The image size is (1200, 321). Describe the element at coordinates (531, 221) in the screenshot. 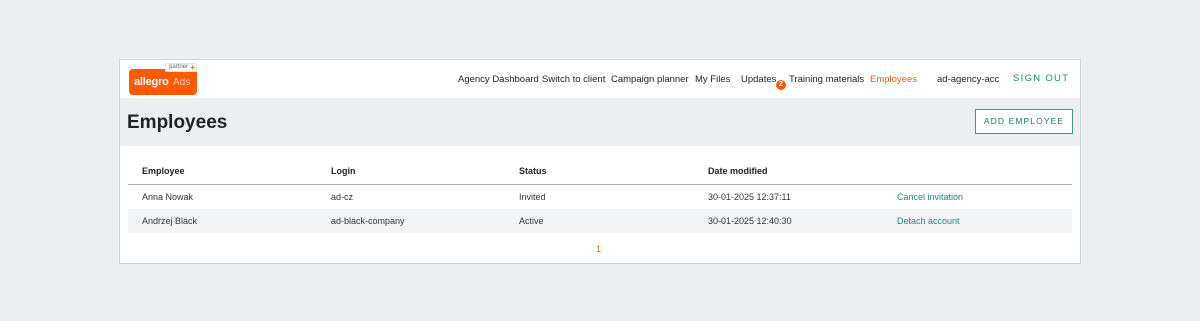

I see `cell-status: Active` at that location.